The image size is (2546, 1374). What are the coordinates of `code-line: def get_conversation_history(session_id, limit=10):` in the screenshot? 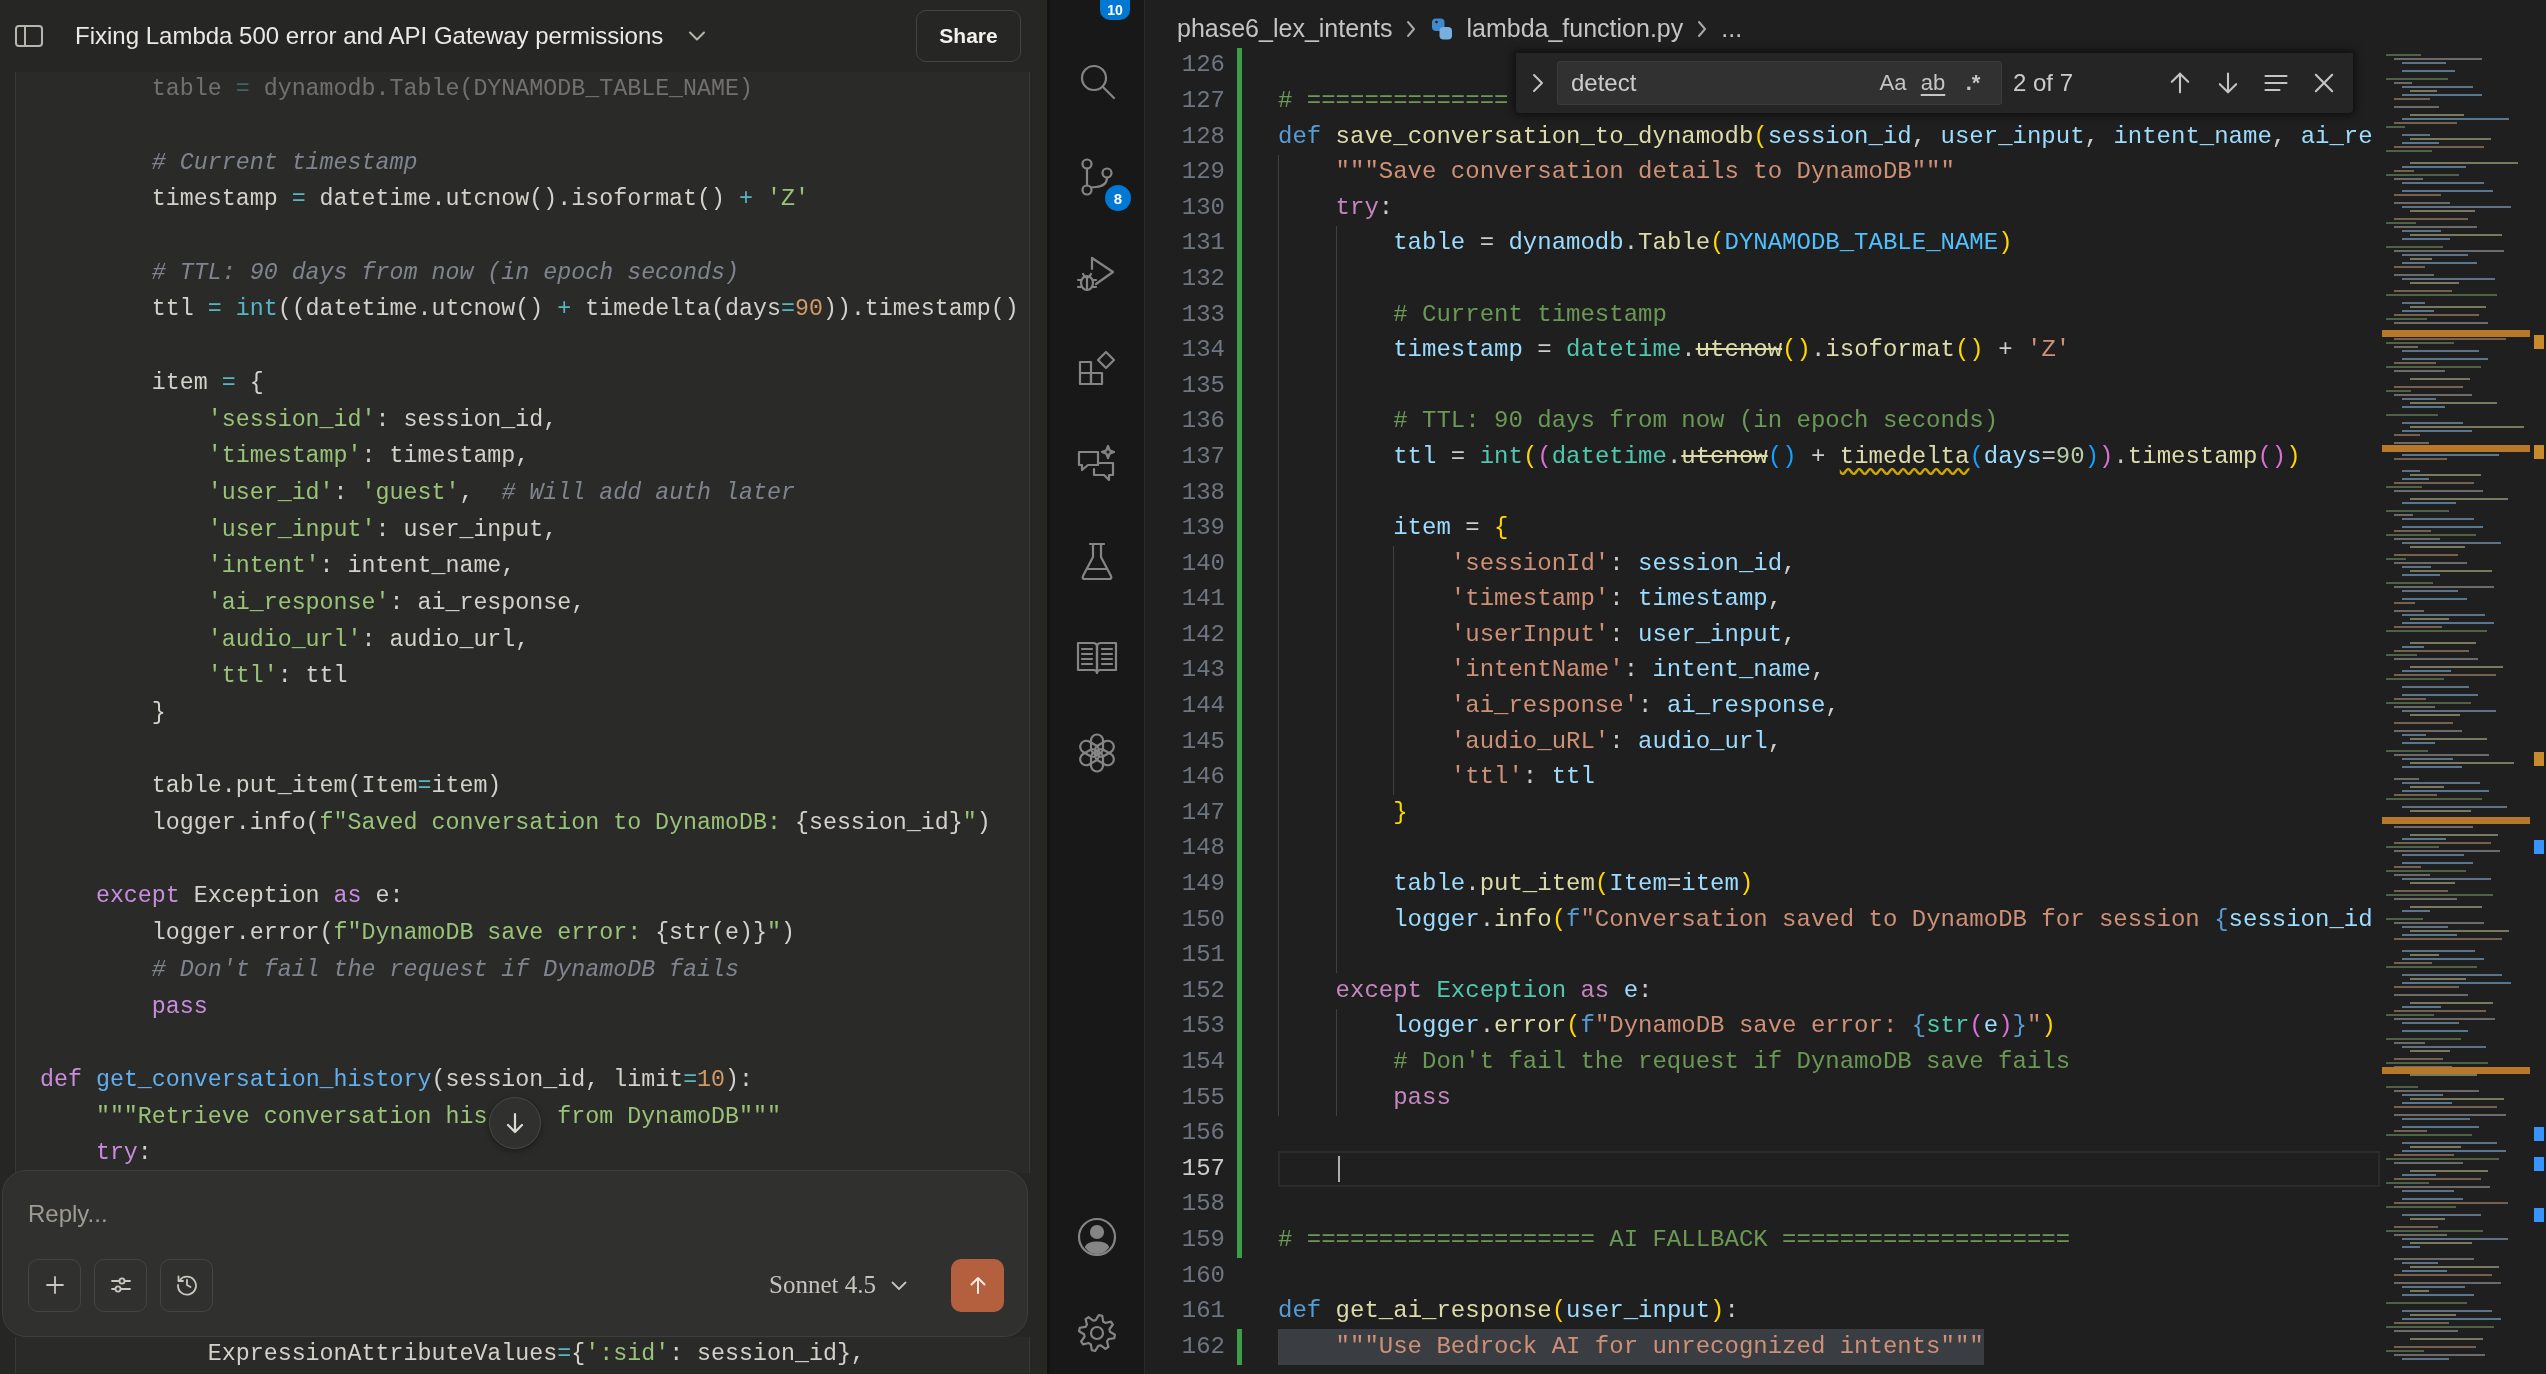 It's located at (397, 1080).